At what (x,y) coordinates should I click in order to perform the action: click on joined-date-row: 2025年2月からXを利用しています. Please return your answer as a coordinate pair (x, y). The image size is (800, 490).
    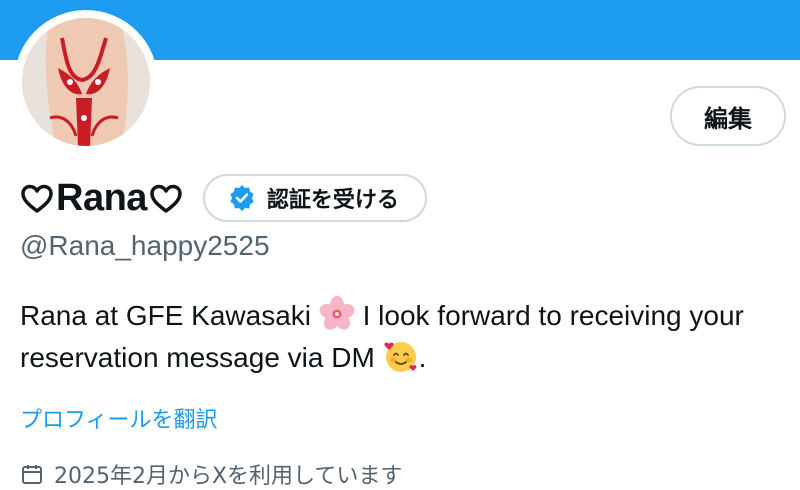
    Looking at the image, I should click on (211, 474).